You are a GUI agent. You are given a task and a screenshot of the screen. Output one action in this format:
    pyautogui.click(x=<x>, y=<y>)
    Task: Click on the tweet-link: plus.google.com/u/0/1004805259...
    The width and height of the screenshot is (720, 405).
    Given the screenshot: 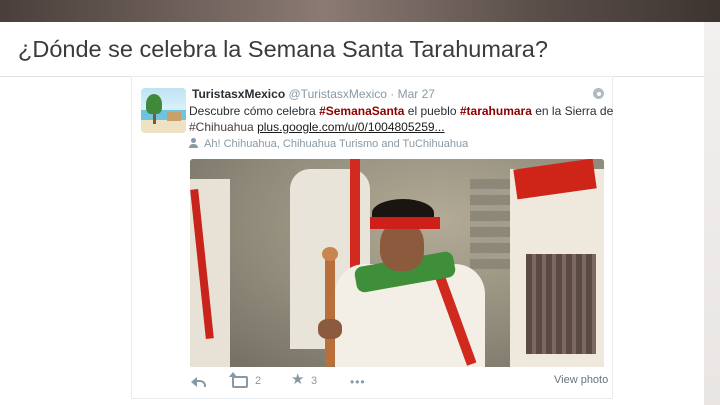 What is the action you would take?
    pyautogui.click(x=350, y=127)
    